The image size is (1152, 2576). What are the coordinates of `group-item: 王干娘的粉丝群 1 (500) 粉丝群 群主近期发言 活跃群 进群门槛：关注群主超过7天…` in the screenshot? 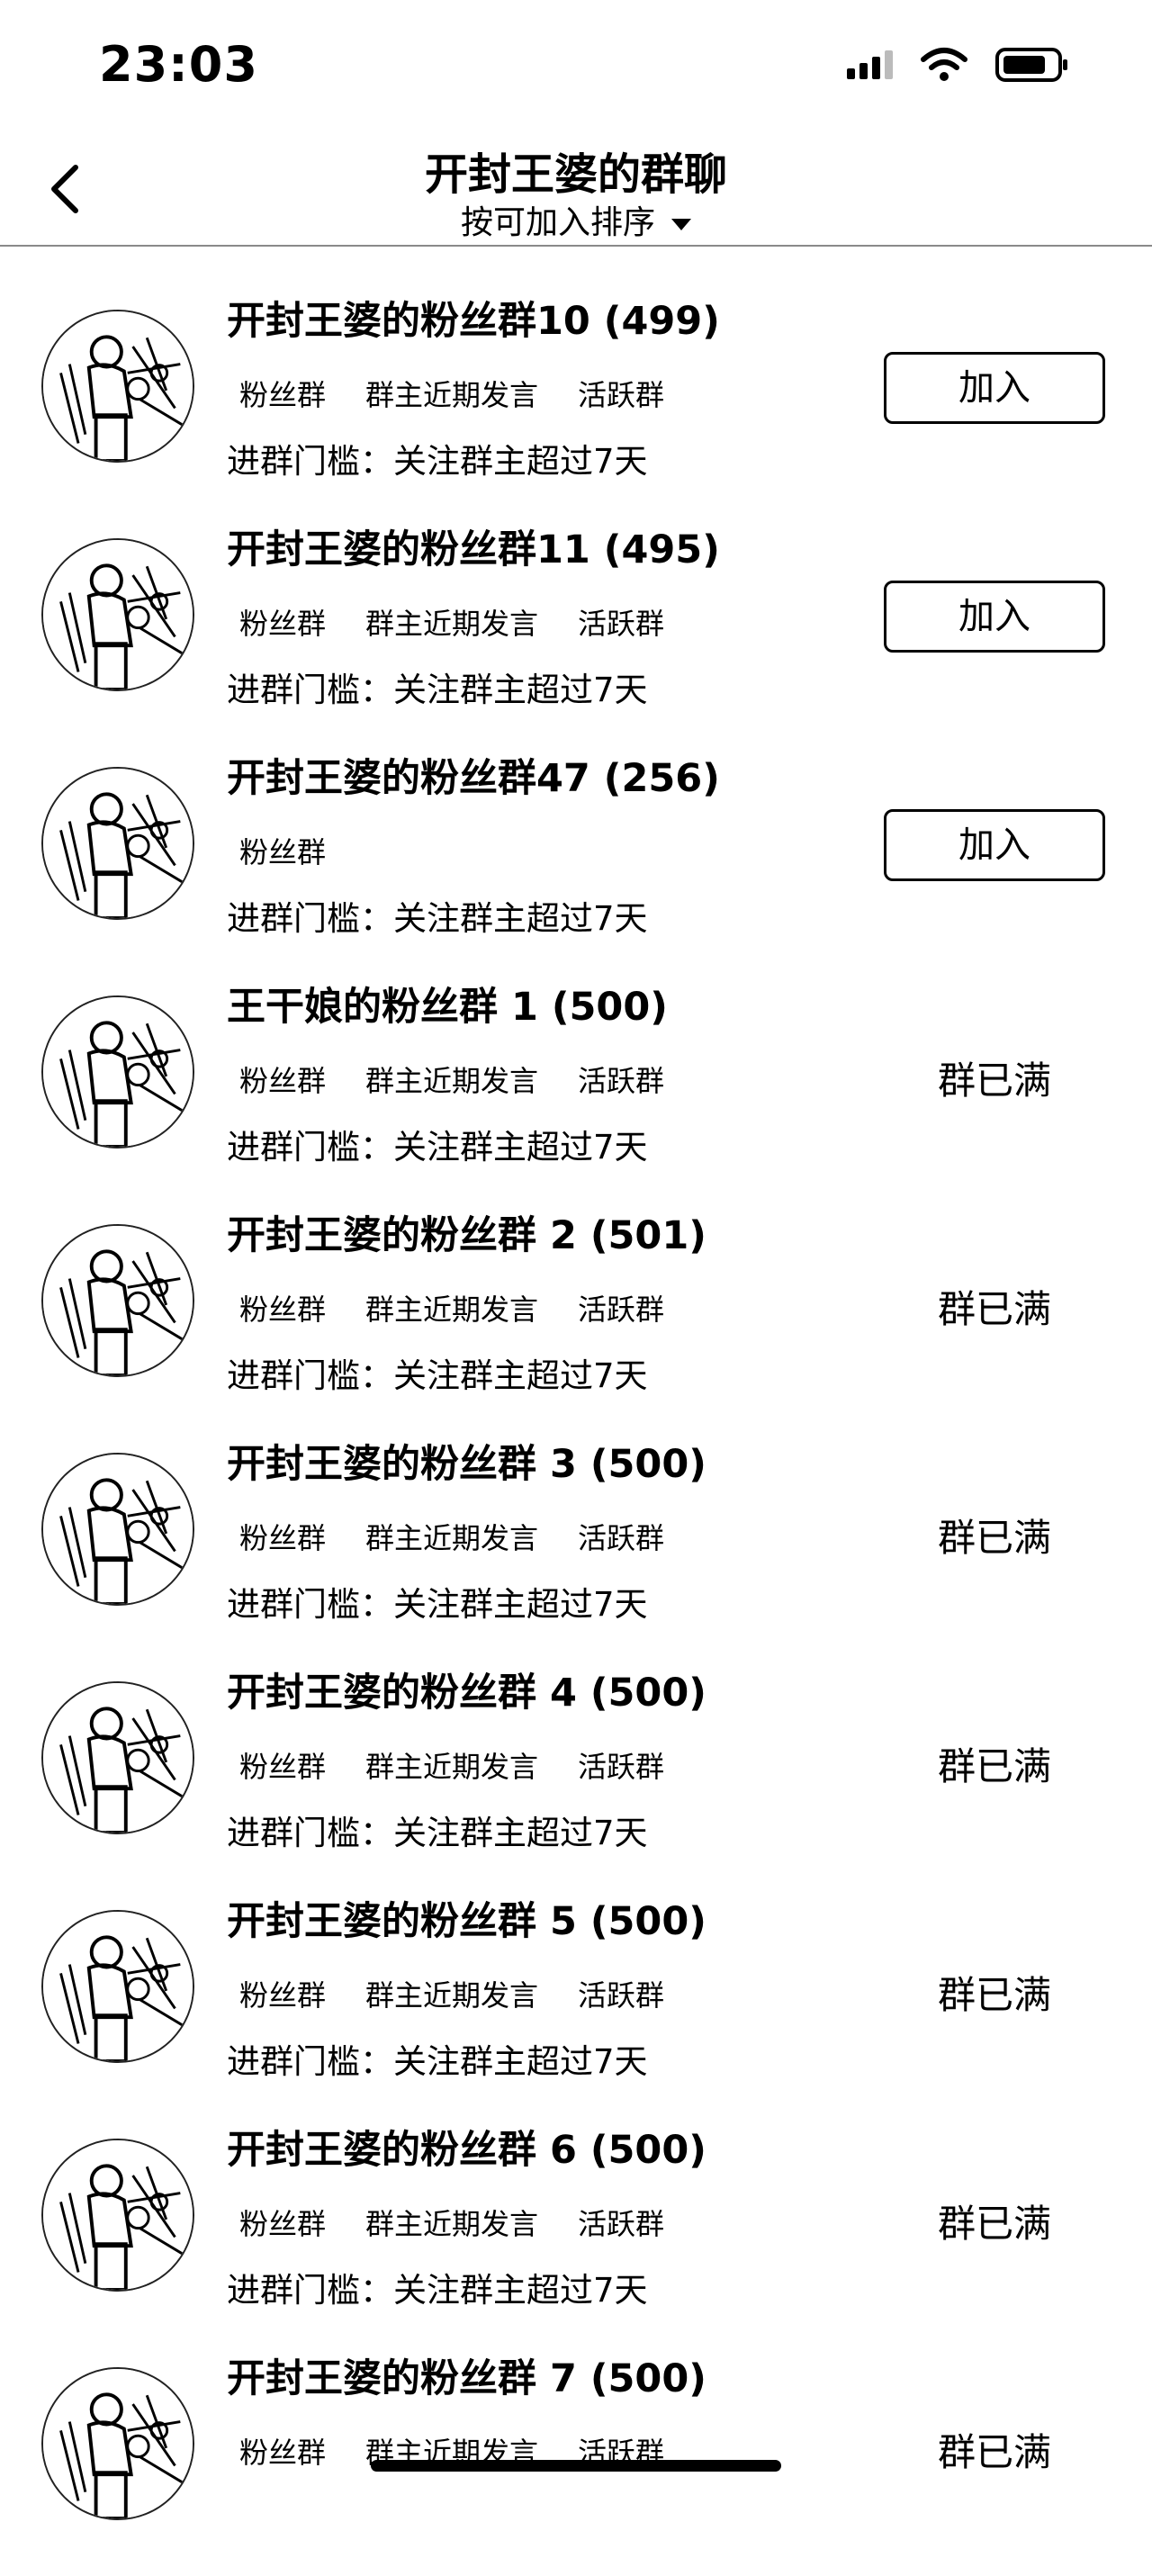 It's located at (576, 1090).